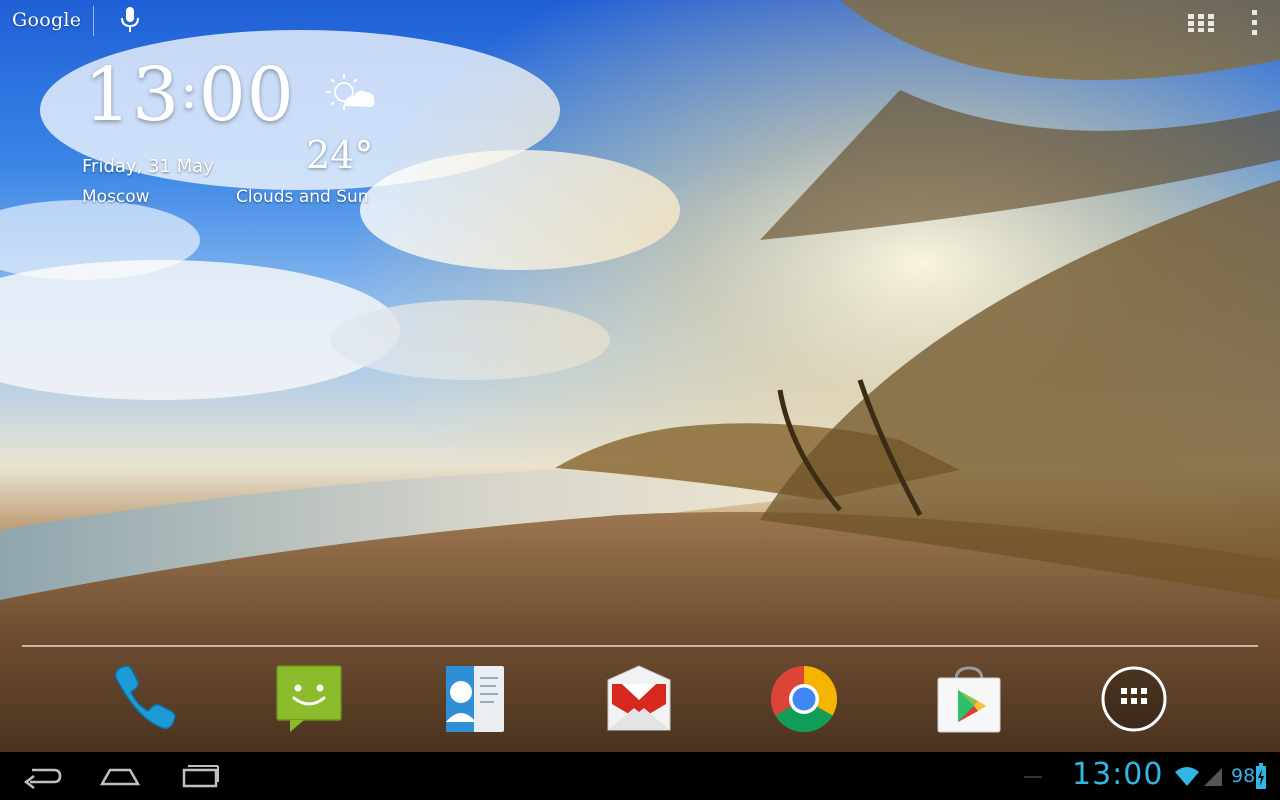 The image size is (1280, 800). Describe the element at coordinates (1134, 699) in the screenshot. I see `all-apps-icon` at that location.